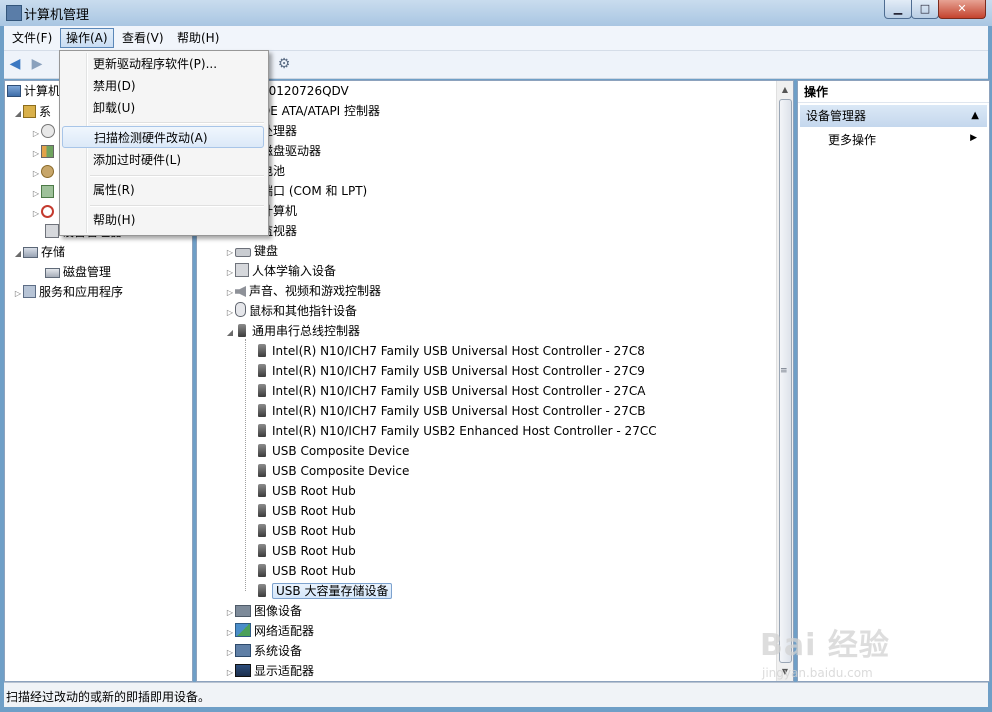  What do you see at coordinates (15, 64) in the screenshot?
I see `back-arrow-icon: ◀` at bounding box center [15, 64].